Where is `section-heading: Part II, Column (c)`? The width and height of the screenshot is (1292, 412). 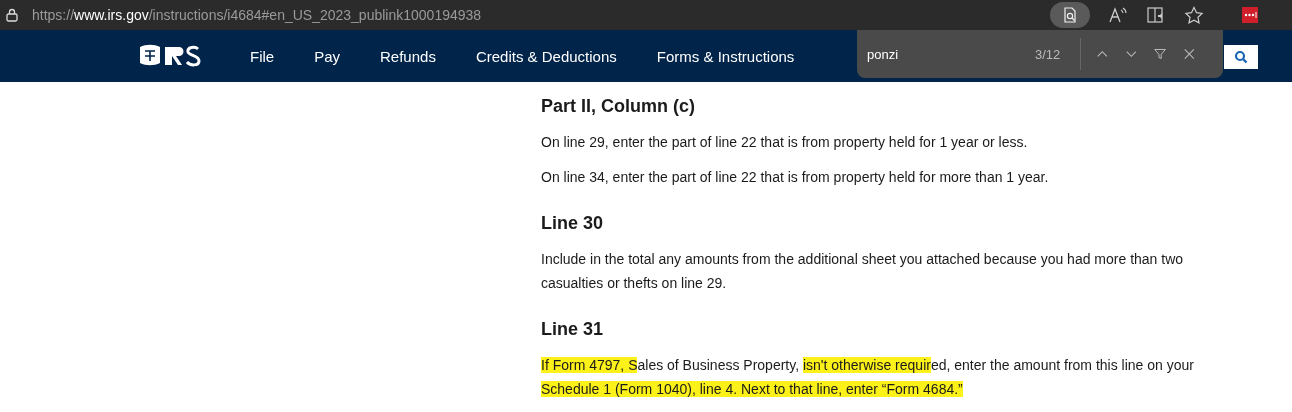 section-heading: Part II, Column (c) is located at coordinates (618, 106).